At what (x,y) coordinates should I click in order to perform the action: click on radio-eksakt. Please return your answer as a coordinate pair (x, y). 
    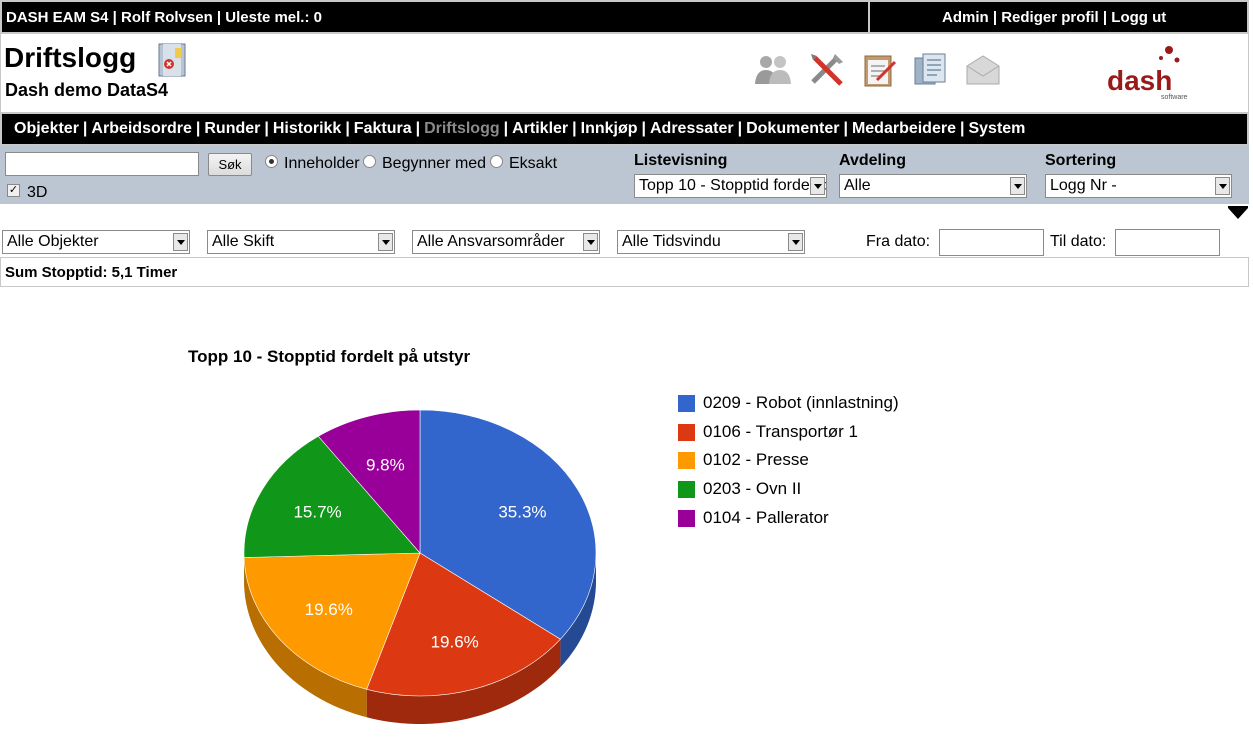
    Looking at the image, I should click on (496, 161).